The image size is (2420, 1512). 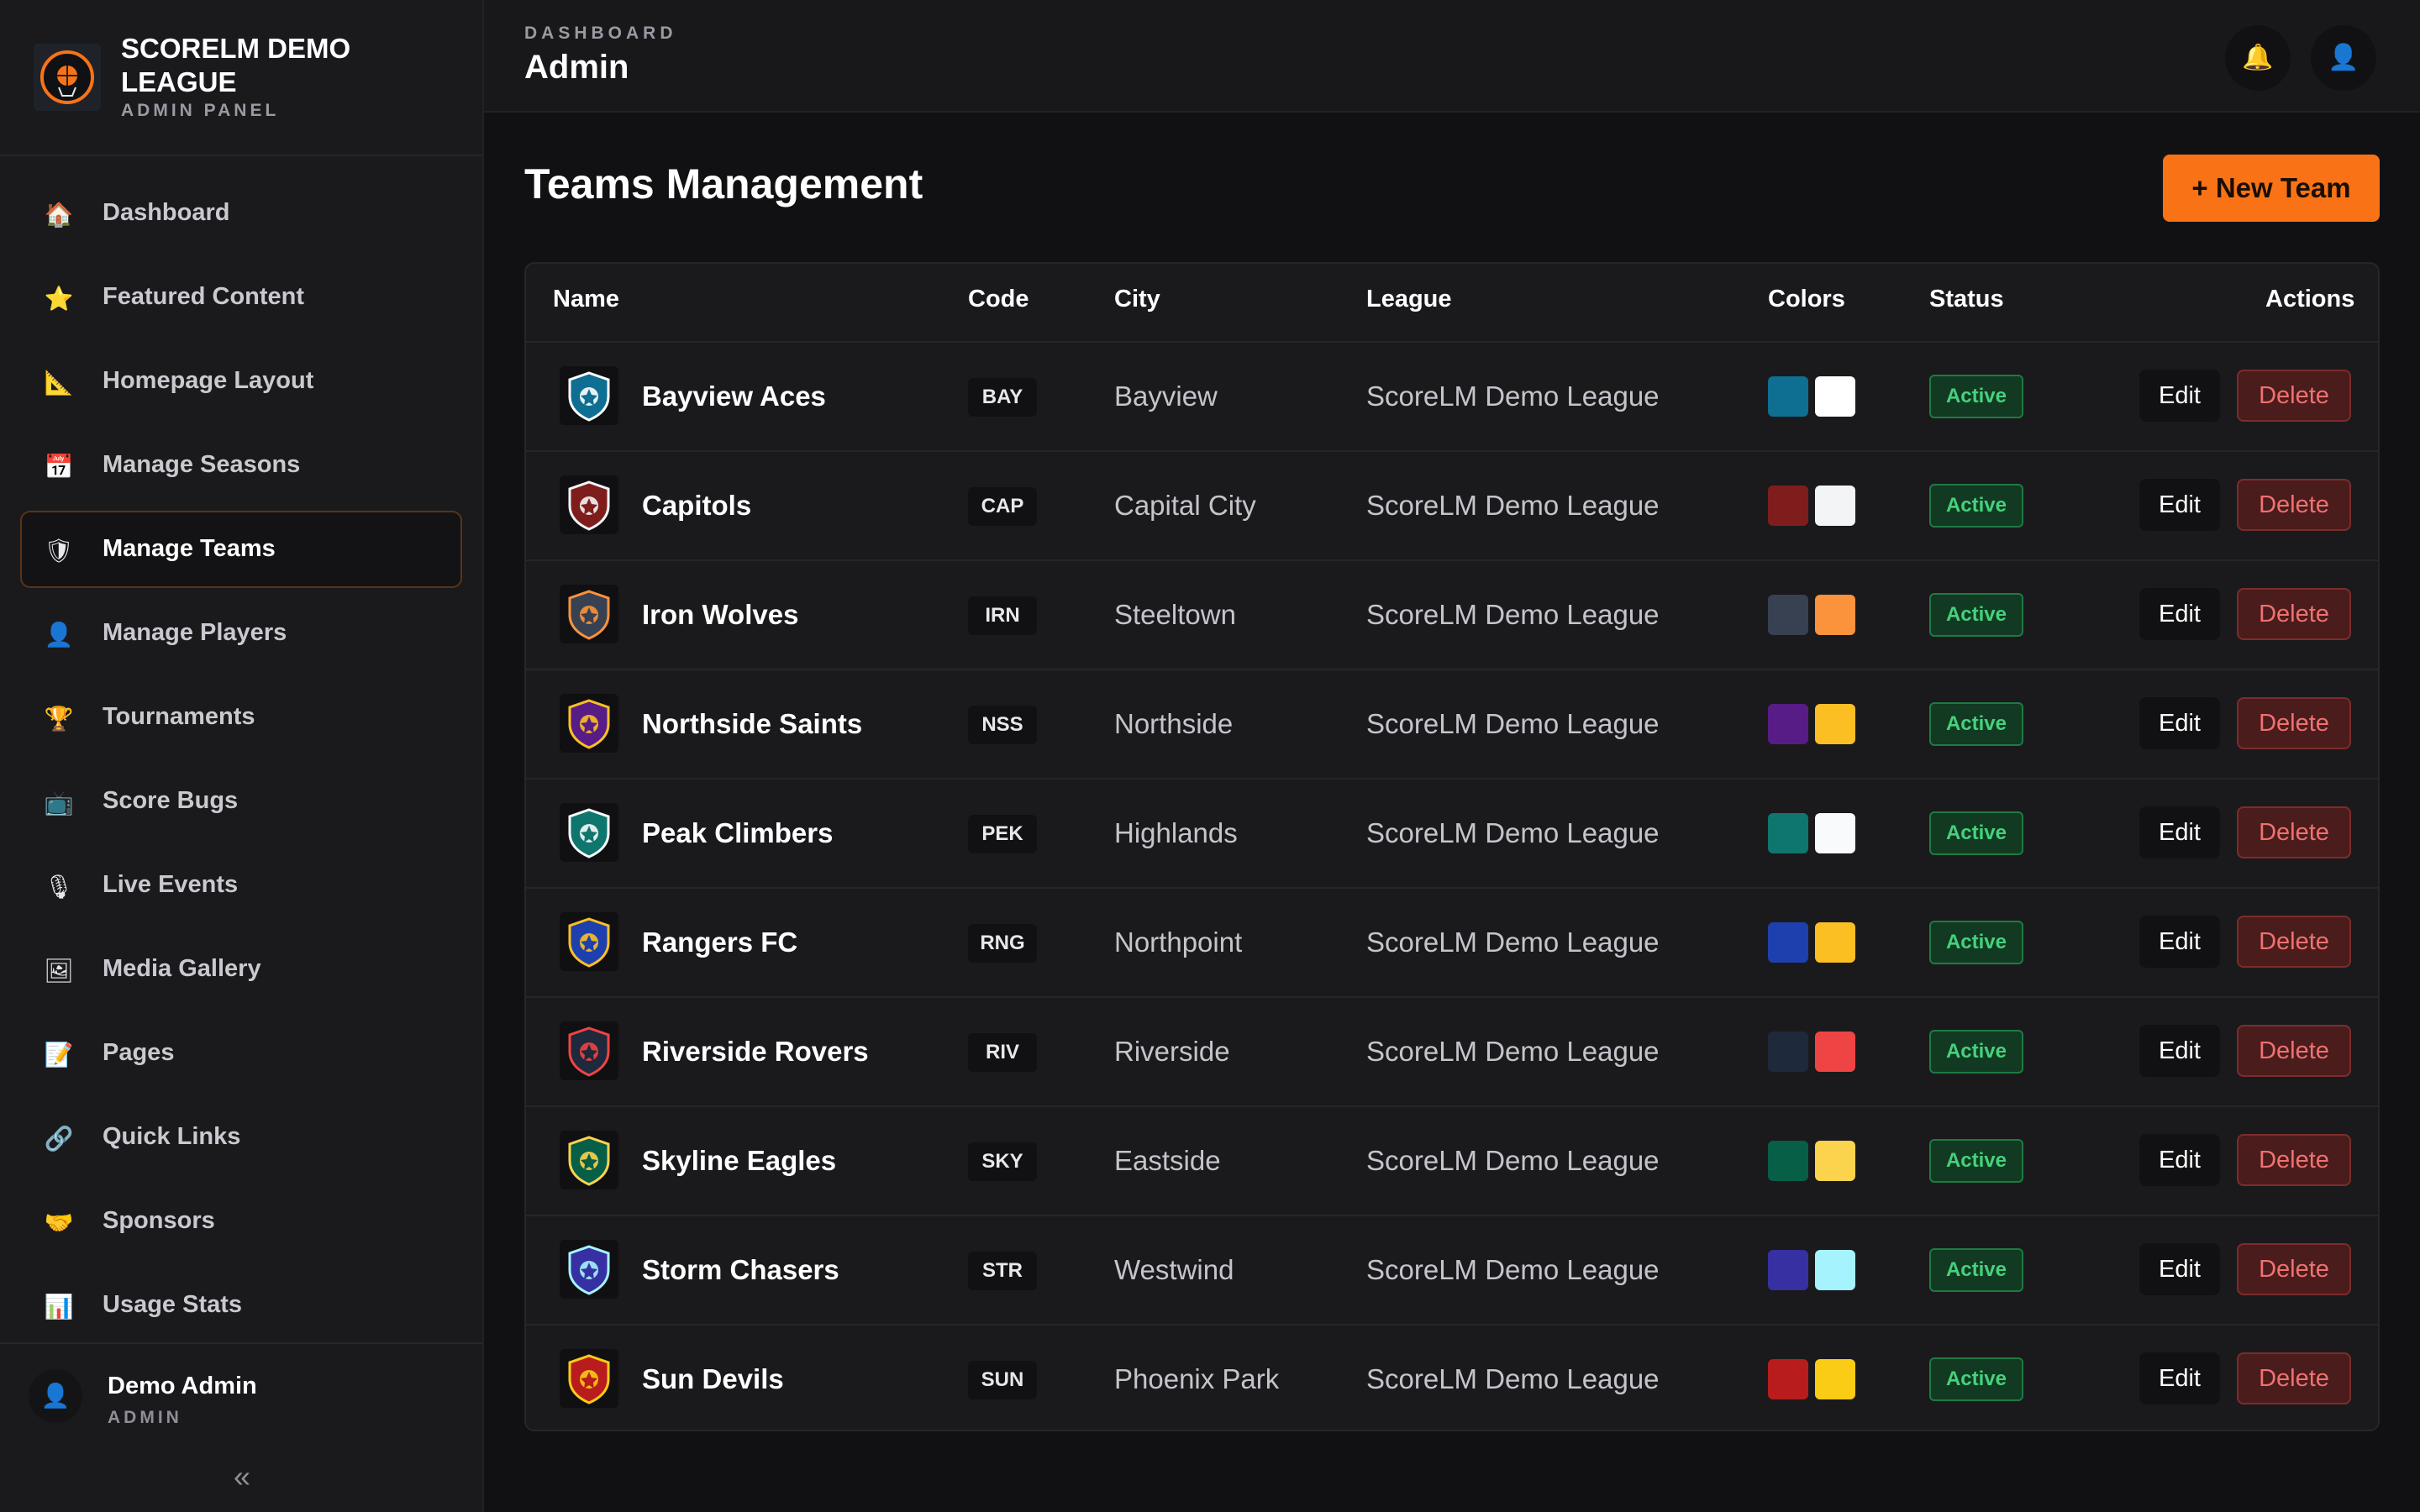 I want to click on user-block: 👤 Demo Admin ADMIN «, so click(x=241, y=1427).